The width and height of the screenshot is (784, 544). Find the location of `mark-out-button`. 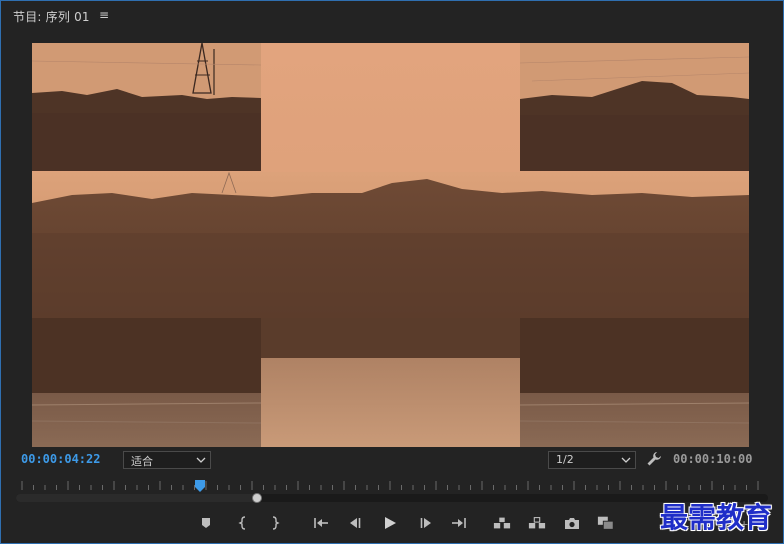

mark-out-button is located at coordinates (275, 523).